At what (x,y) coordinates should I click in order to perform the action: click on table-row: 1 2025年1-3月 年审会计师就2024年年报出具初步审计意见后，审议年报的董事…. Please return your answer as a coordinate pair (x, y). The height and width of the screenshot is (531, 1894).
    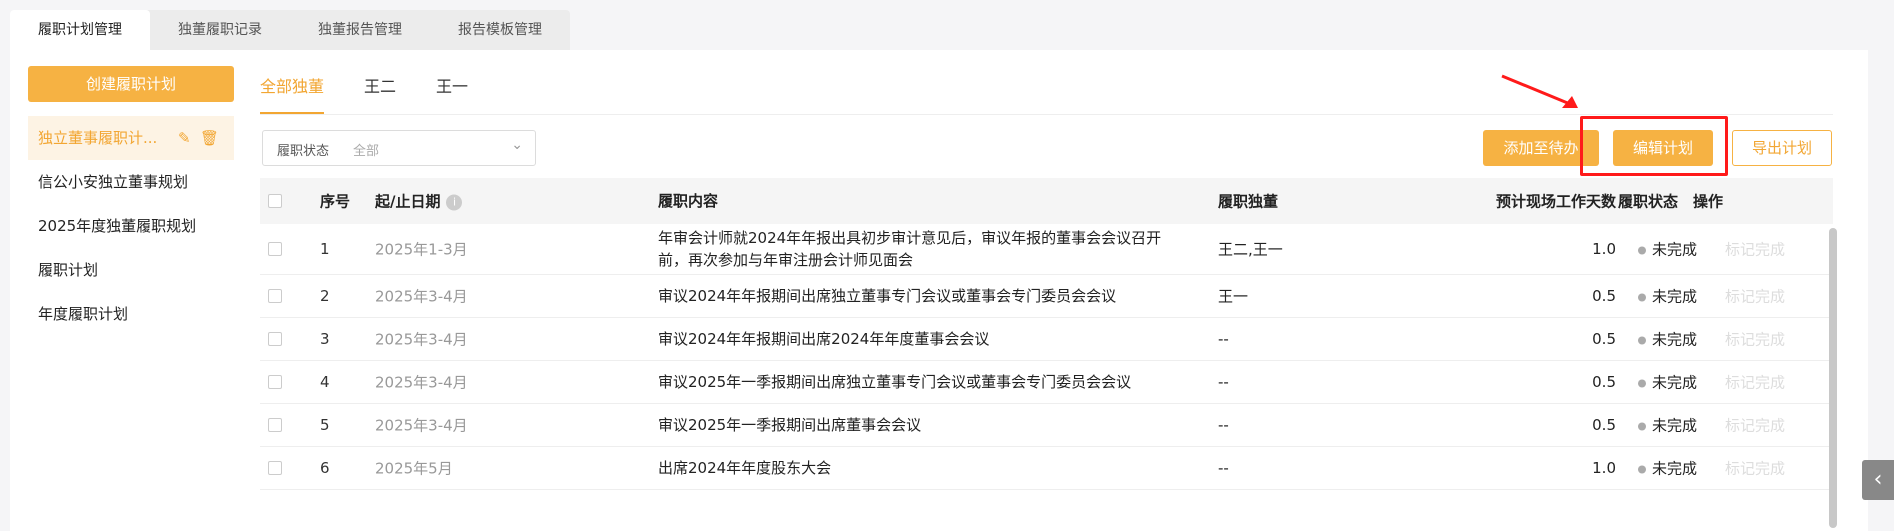
    Looking at the image, I should click on (1046, 249).